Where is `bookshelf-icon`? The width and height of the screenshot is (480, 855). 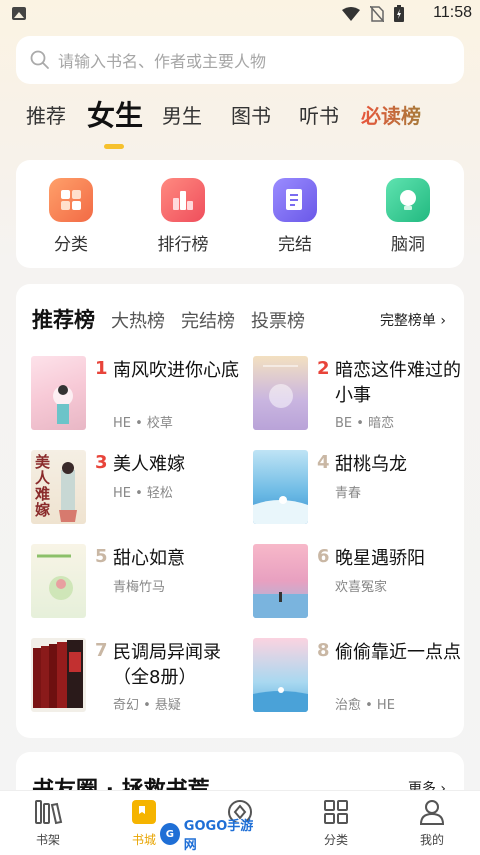
bookshelf-icon is located at coordinates (49, 812).